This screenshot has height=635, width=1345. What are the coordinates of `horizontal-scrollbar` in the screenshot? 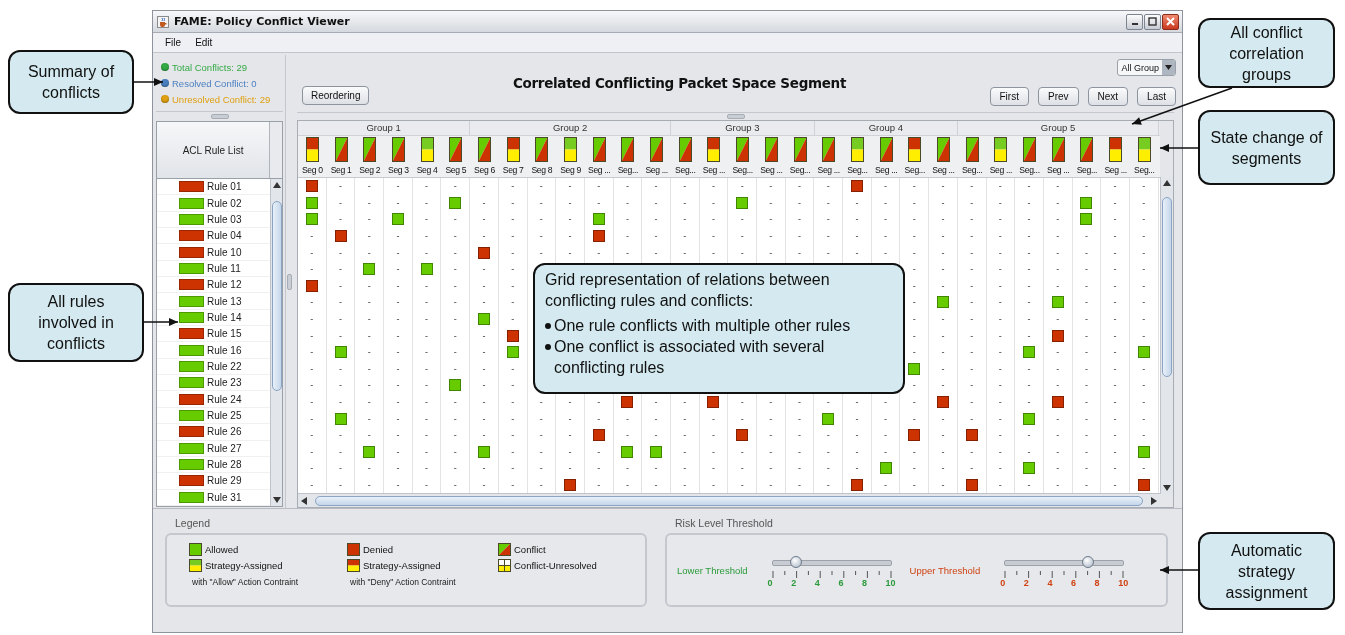 It's located at (729, 500).